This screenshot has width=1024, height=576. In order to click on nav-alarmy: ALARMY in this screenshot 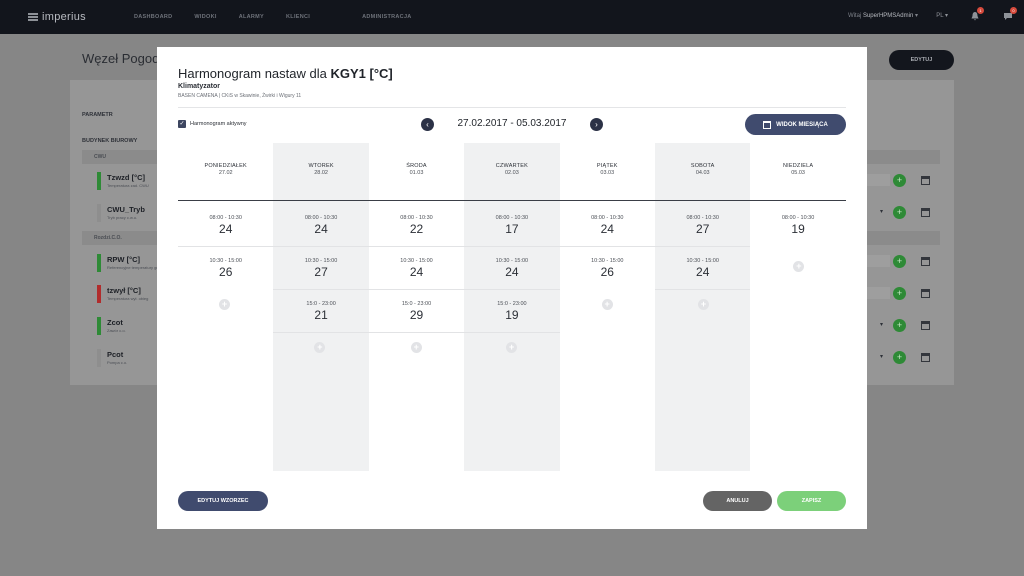, I will do `click(251, 17)`.